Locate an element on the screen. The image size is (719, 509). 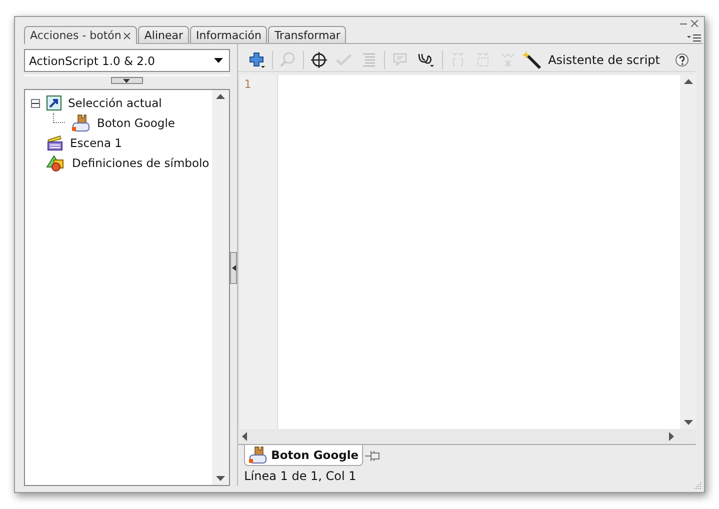
collapse-icon is located at coordinates (35, 103).